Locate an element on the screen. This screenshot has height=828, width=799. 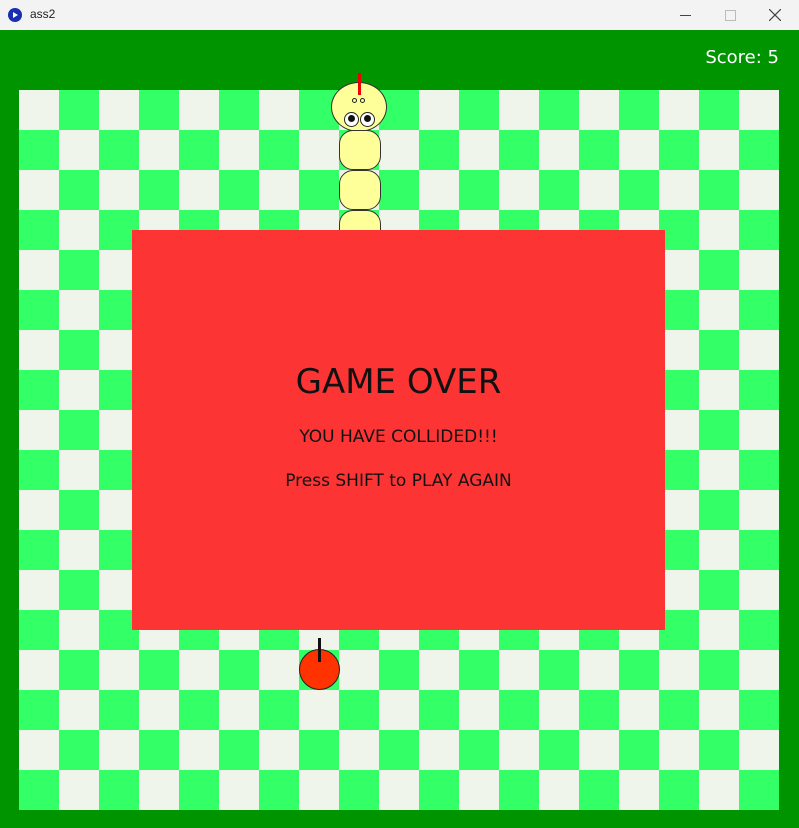
close-icon is located at coordinates (775, 15).